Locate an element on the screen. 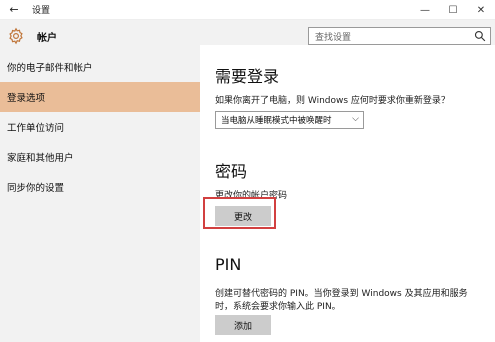 The image size is (495, 342). password-heading: 密码 is located at coordinates (231, 171).